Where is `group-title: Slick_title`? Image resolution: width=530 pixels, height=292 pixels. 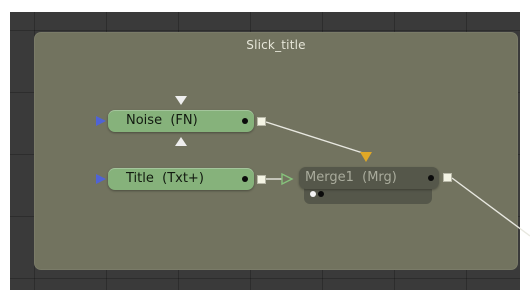
group-title: Slick_title is located at coordinates (276, 45).